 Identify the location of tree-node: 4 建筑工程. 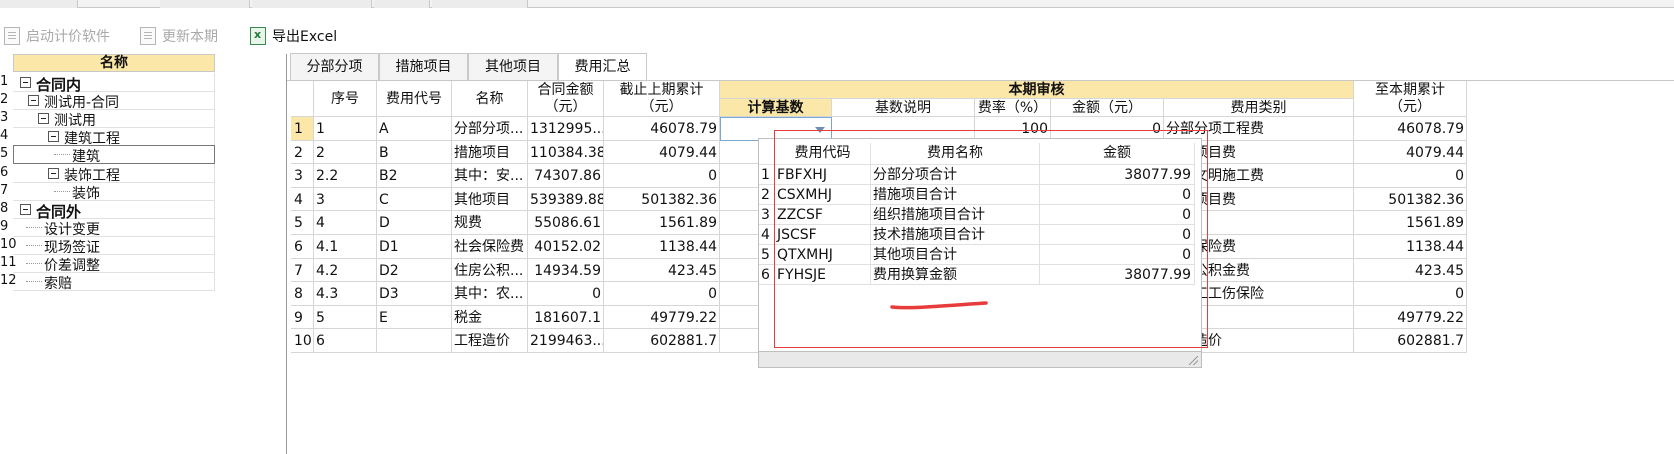
(108, 137).